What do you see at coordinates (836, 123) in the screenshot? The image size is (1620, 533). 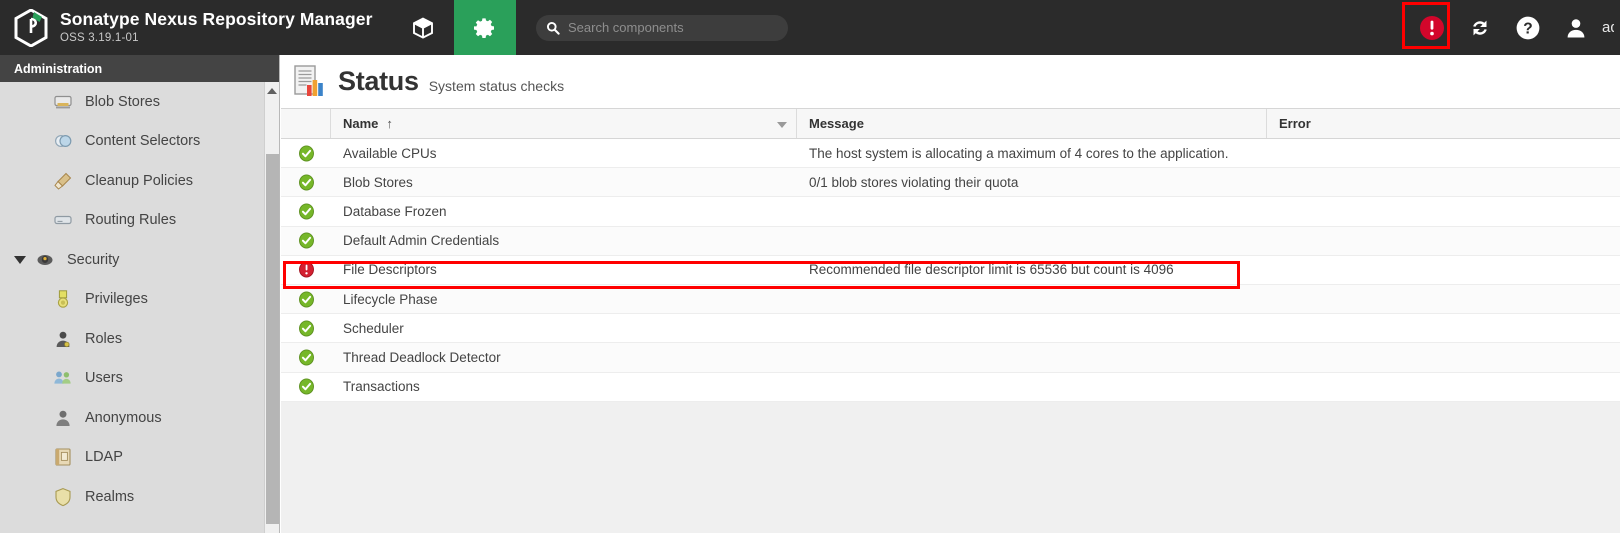 I see `column-header-message-label: Message` at bounding box center [836, 123].